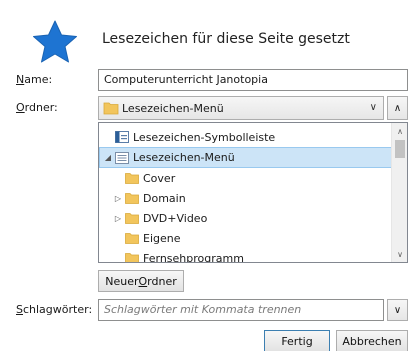 The image size is (408, 351). Describe the element at coordinates (54, 309) in the screenshot. I see `tags-label: Schlagwörter:` at that location.